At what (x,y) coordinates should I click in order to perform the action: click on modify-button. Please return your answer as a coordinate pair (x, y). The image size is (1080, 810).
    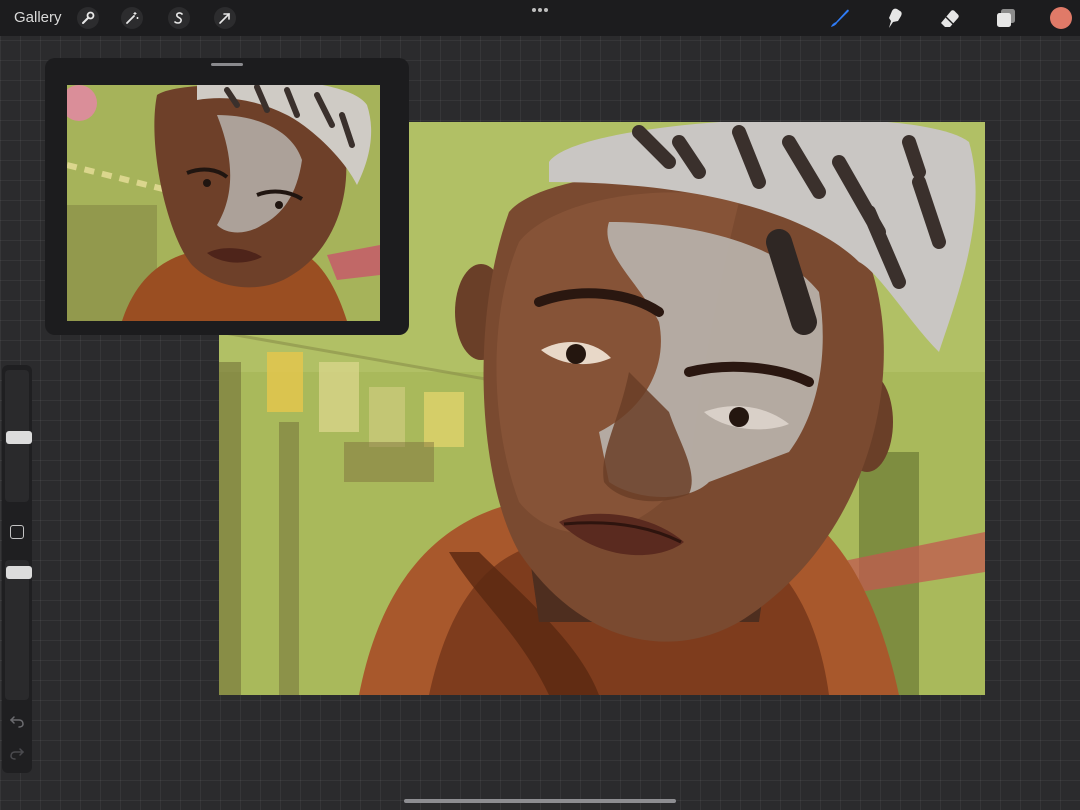
    Looking at the image, I should click on (17, 532).